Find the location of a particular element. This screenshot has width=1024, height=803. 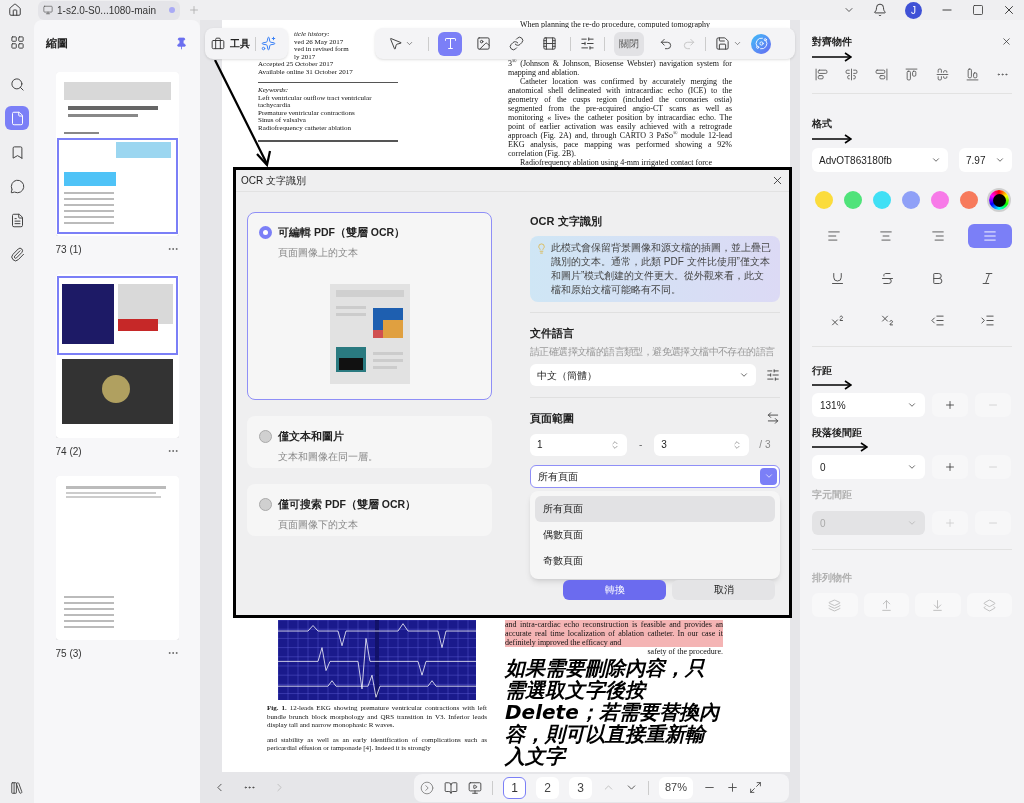

document-icon is located at coordinates (17, 220).